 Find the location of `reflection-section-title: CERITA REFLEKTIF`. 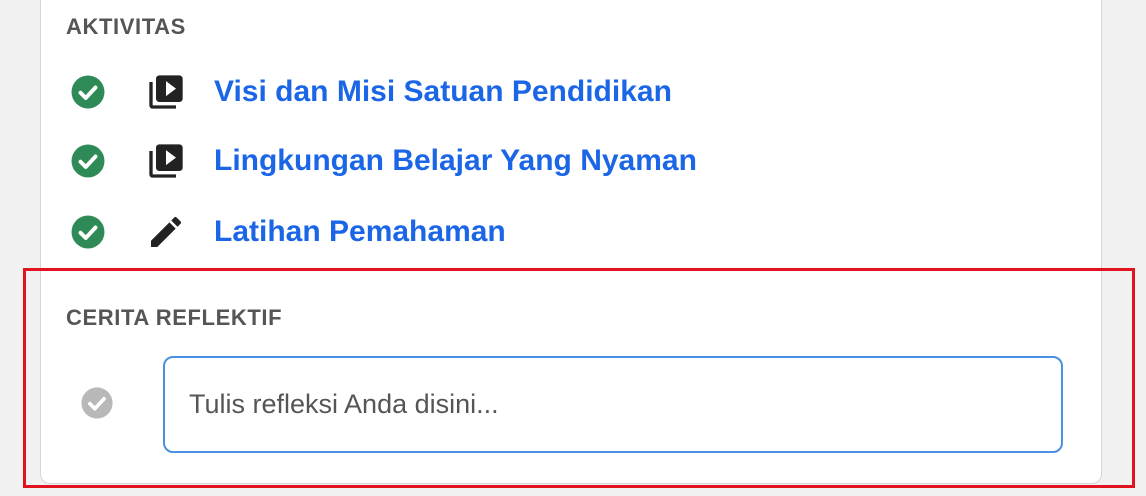

reflection-section-title: CERITA REFLEKTIF is located at coordinates (174, 317).